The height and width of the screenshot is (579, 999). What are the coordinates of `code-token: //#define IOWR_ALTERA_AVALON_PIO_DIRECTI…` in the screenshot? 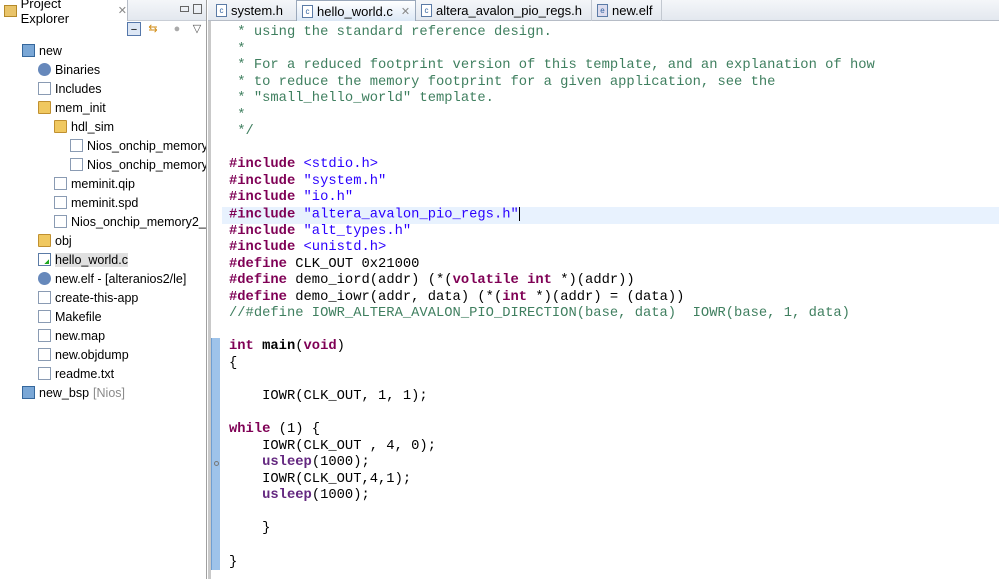 It's located at (539, 314).